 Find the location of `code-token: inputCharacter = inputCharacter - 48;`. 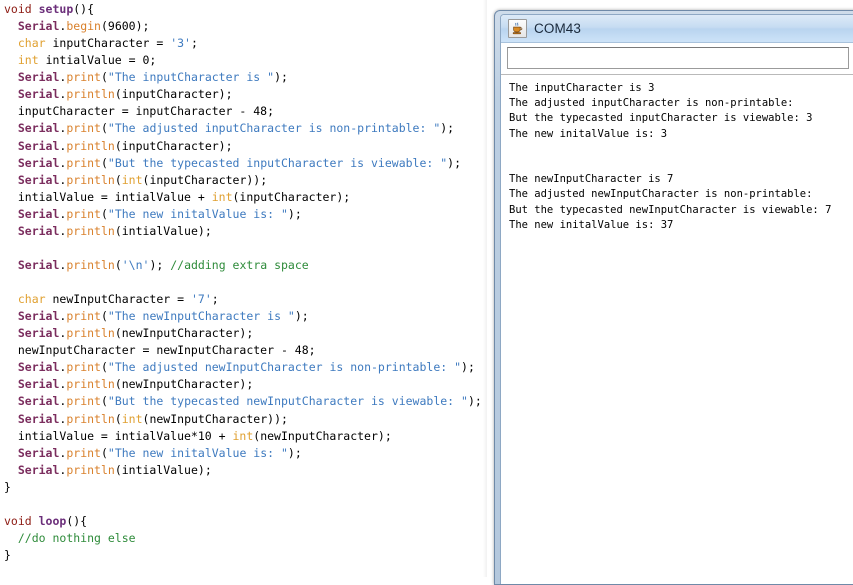

code-token: inputCharacter = inputCharacter - 48; is located at coordinates (139, 111).